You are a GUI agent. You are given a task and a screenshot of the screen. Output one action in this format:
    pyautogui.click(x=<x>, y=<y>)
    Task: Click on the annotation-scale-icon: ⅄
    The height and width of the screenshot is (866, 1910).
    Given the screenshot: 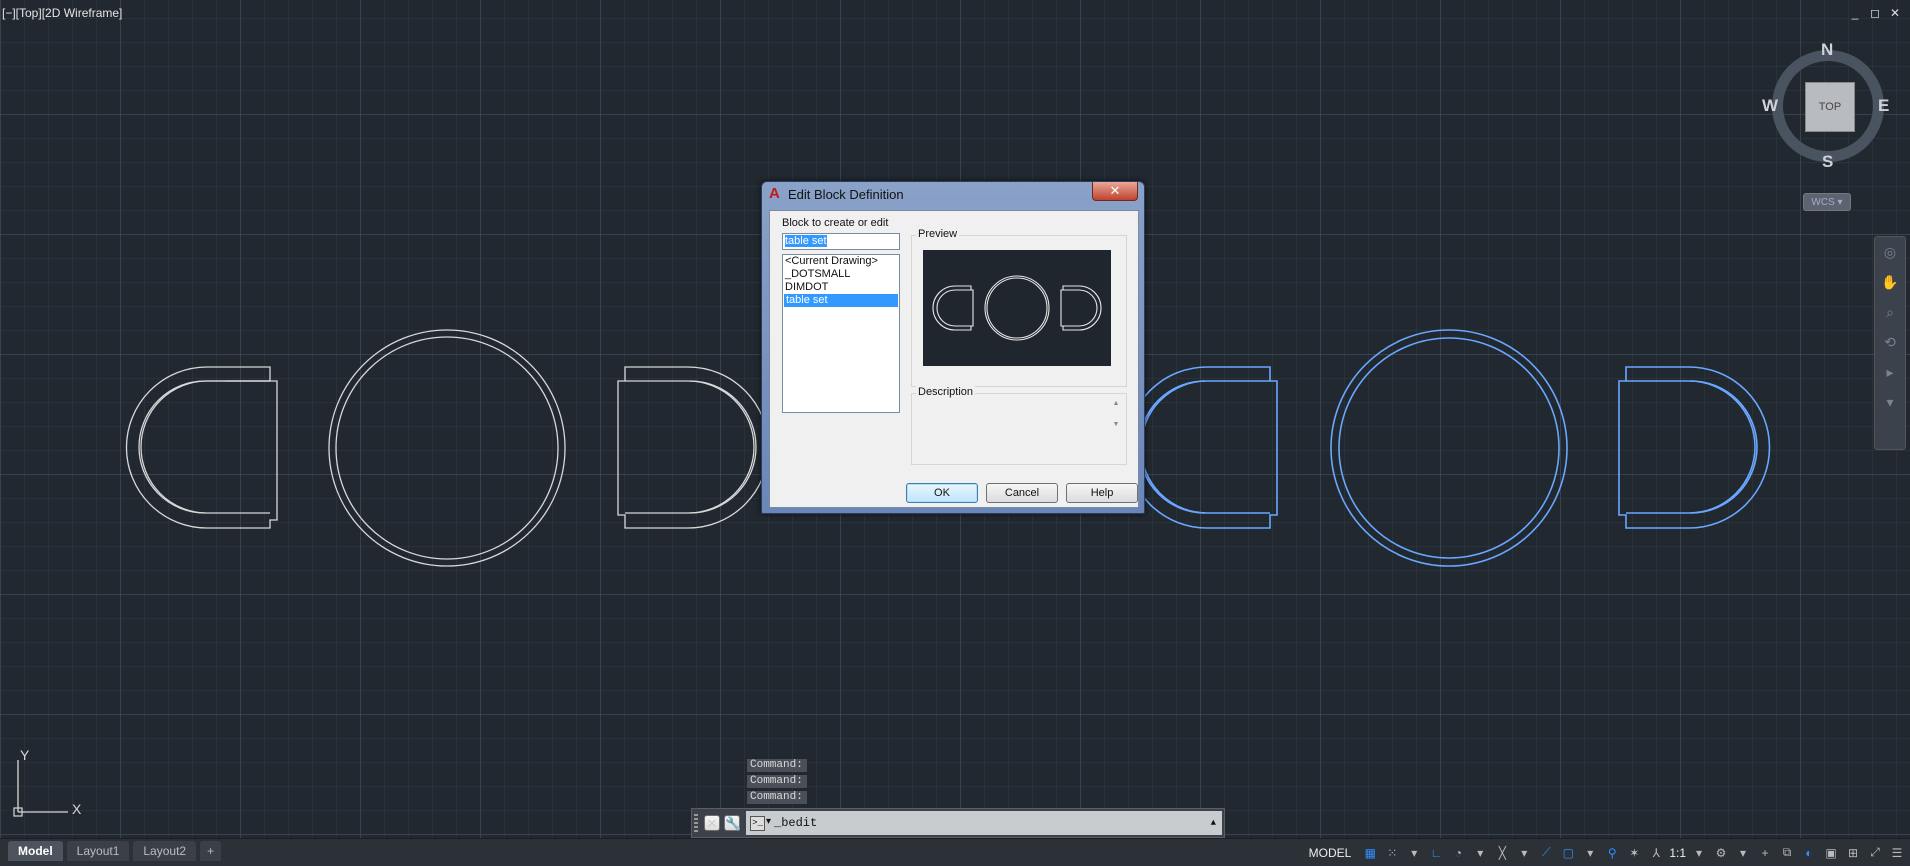 What is the action you would take?
    pyautogui.click(x=1656, y=853)
    